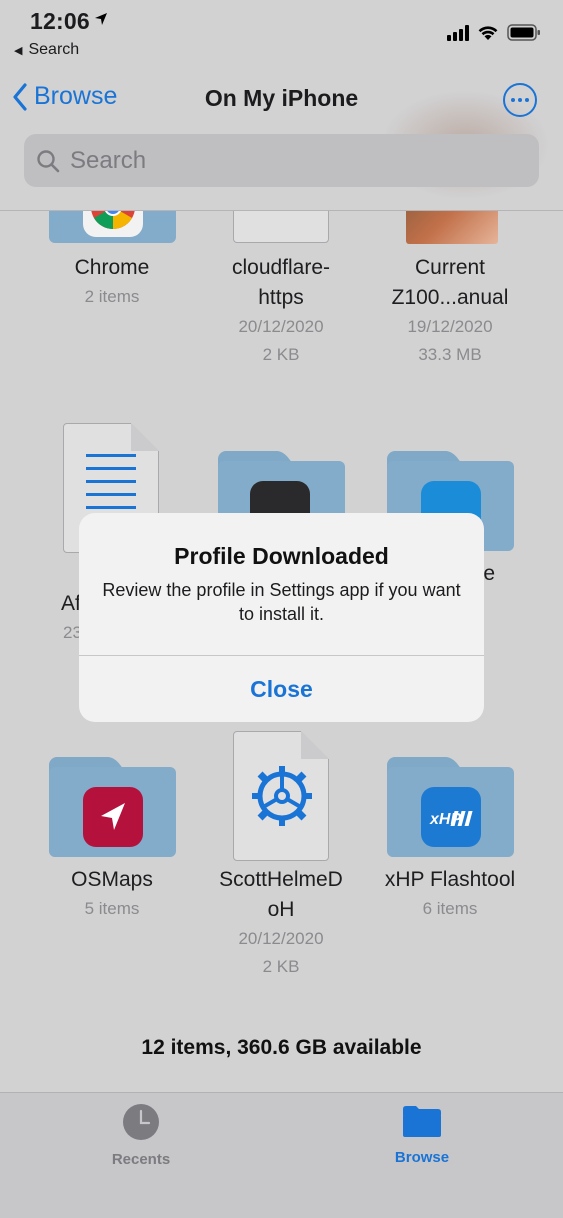  What do you see at coordinates (141, 1122) in the screenshot?
I see `clock-icon` at bounding box center [141, 1122].